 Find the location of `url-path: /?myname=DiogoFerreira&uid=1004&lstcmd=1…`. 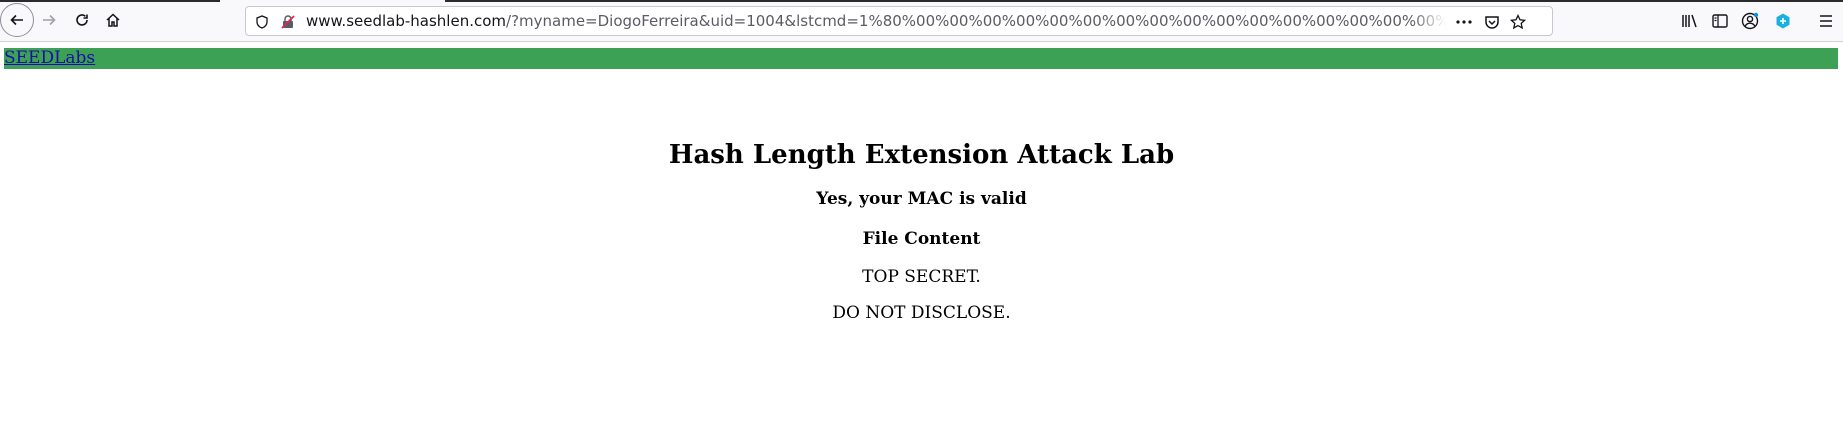

url-path: /?myname=DiogoFerreira&uid=1004&lstcmd=1… is located at coordinates (976, 21).